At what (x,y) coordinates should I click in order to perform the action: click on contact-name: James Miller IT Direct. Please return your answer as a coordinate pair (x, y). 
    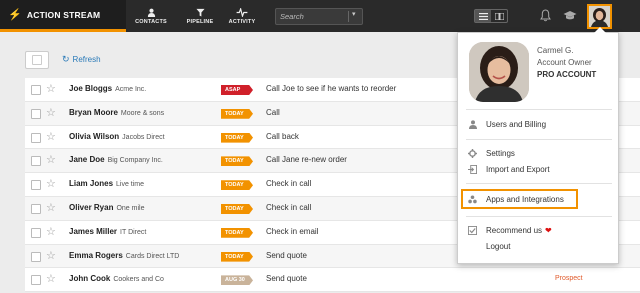
    Looking at the image, I should click on (107, 231).